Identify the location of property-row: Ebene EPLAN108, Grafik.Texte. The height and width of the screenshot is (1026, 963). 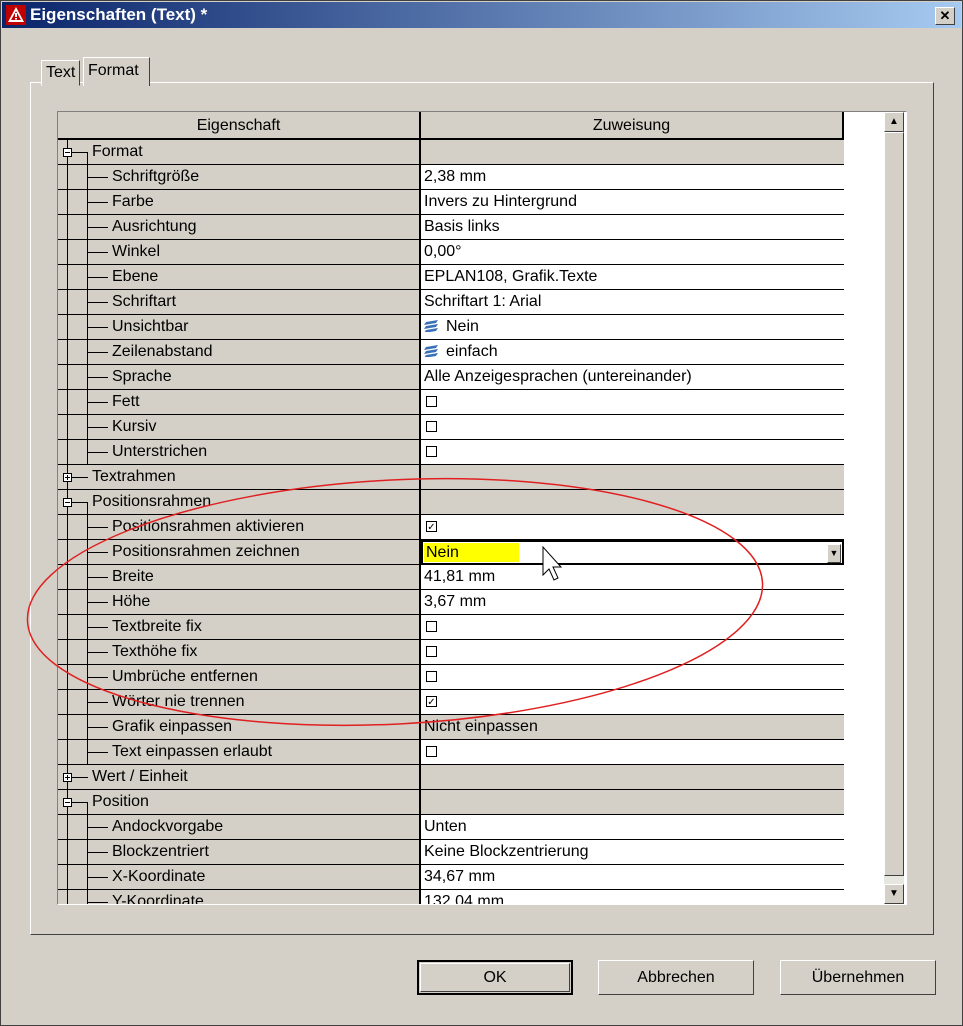
(451, 277).